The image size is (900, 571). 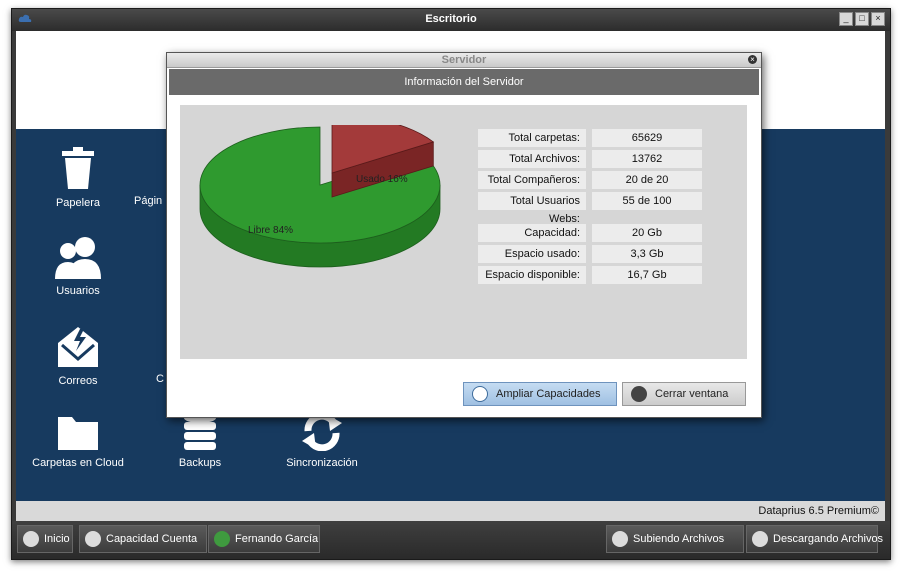 I want to click on dialog-title-bar: Servidor ×, so click(x=464, y=60).